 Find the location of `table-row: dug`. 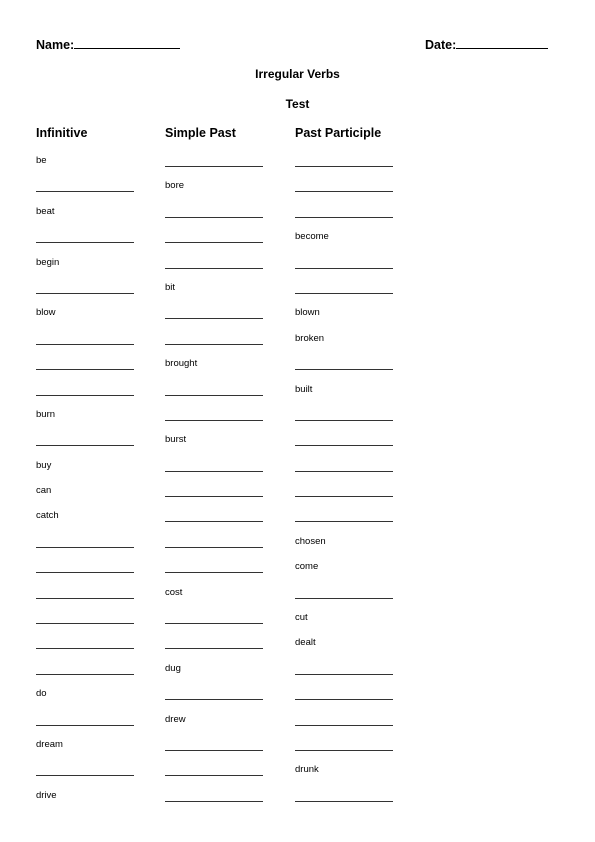

table-row: dug is located at coordinates (297, 673).